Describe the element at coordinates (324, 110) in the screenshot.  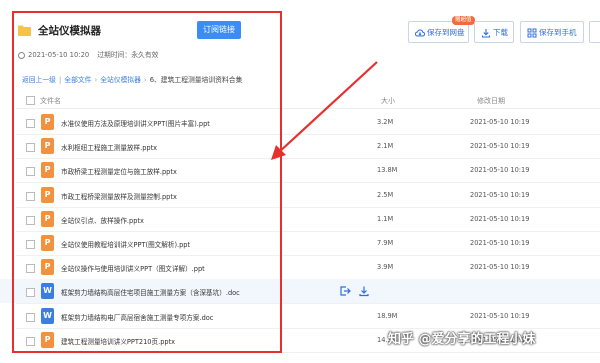
I see `annotation-arrow` at that location.